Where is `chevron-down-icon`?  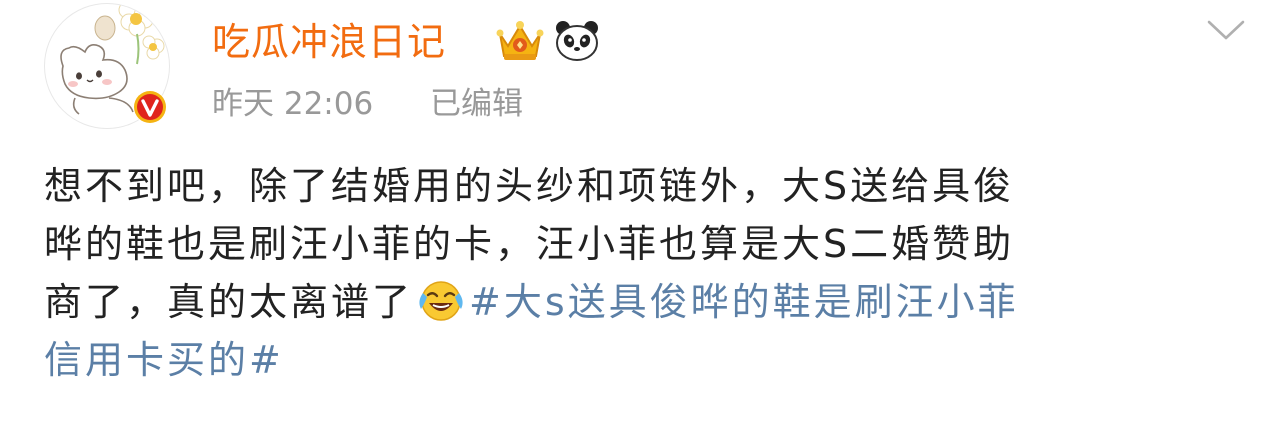 chevron-down-icon is located at coordinates (1226, 30).